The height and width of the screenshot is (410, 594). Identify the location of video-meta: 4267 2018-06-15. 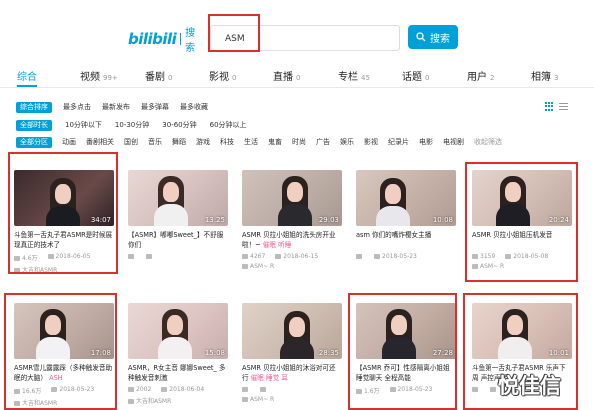
(292, 256).